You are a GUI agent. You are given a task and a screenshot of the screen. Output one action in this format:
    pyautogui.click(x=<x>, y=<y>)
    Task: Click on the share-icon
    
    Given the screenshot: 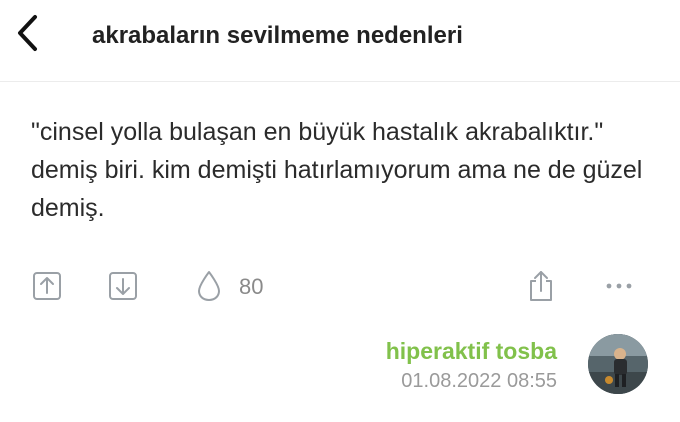 What is the action you would take?
    pyautogui.click(x=541, y=286)
    